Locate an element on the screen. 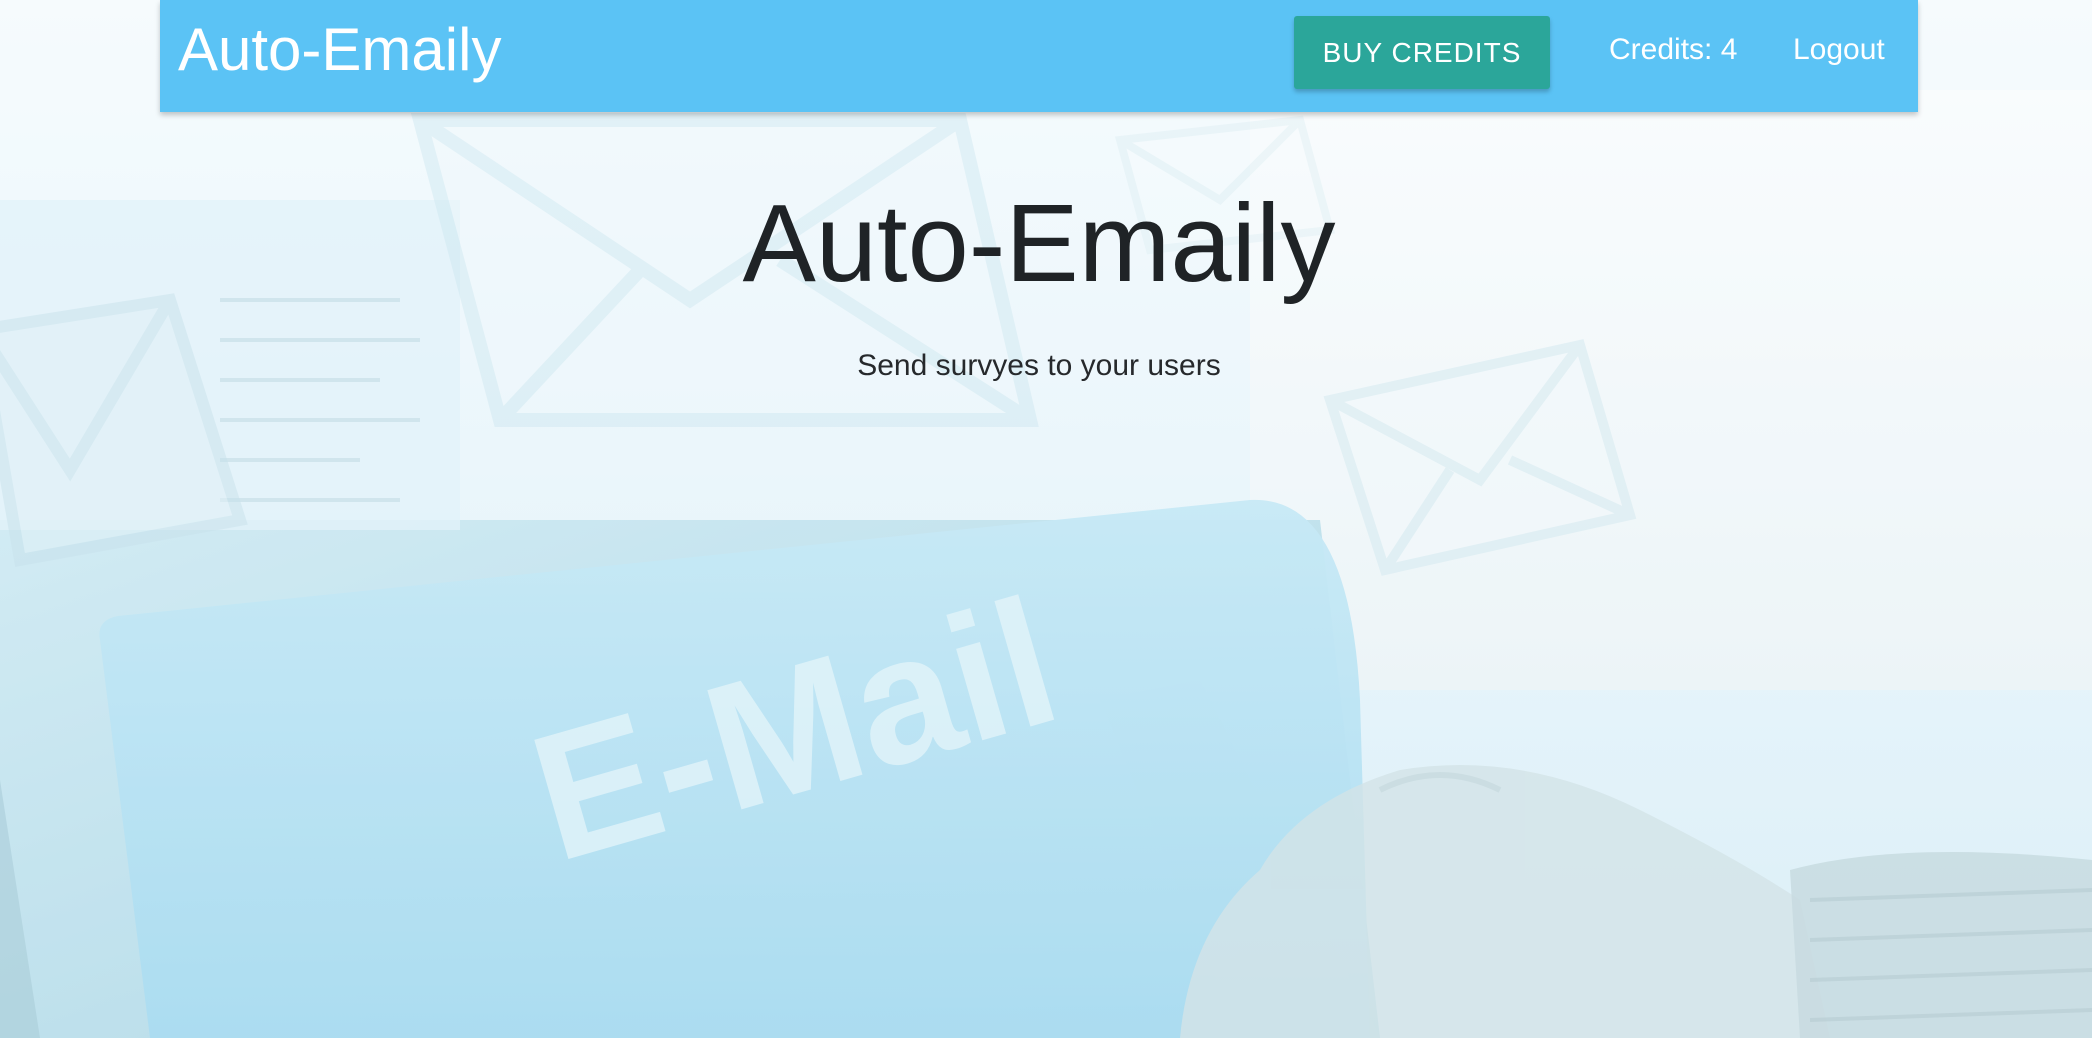  page-title: Auto-Emaily is located at coordinates (1039, 243).